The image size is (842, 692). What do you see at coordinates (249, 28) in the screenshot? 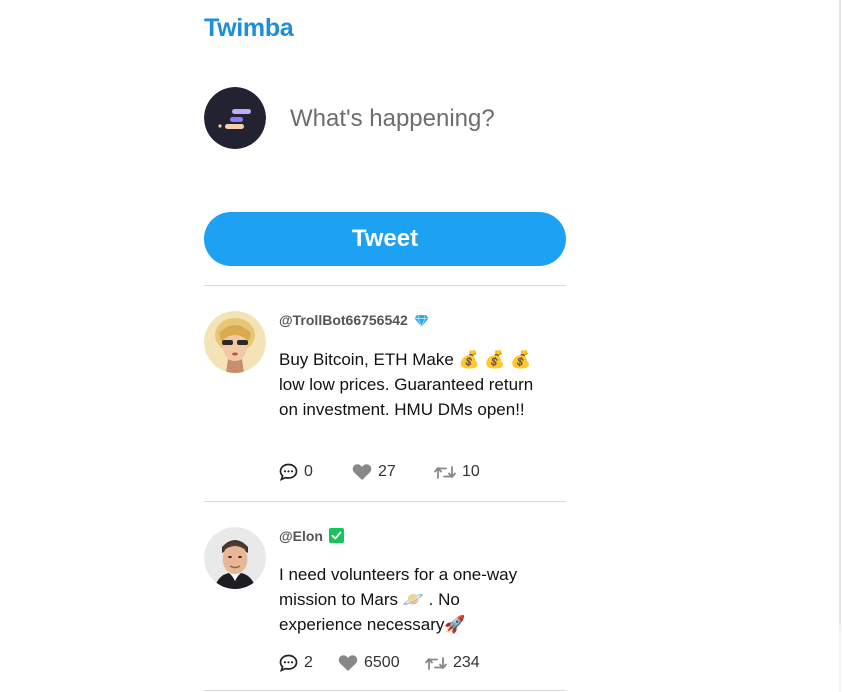
I see `app-logo-title: Twimba` at bounding box center [249, 28].